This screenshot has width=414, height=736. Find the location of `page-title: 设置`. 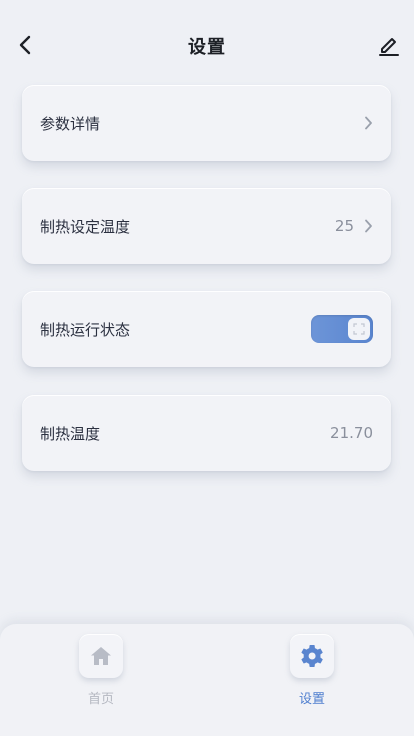

page-title: 设置 is located at coordinates (207, 47).